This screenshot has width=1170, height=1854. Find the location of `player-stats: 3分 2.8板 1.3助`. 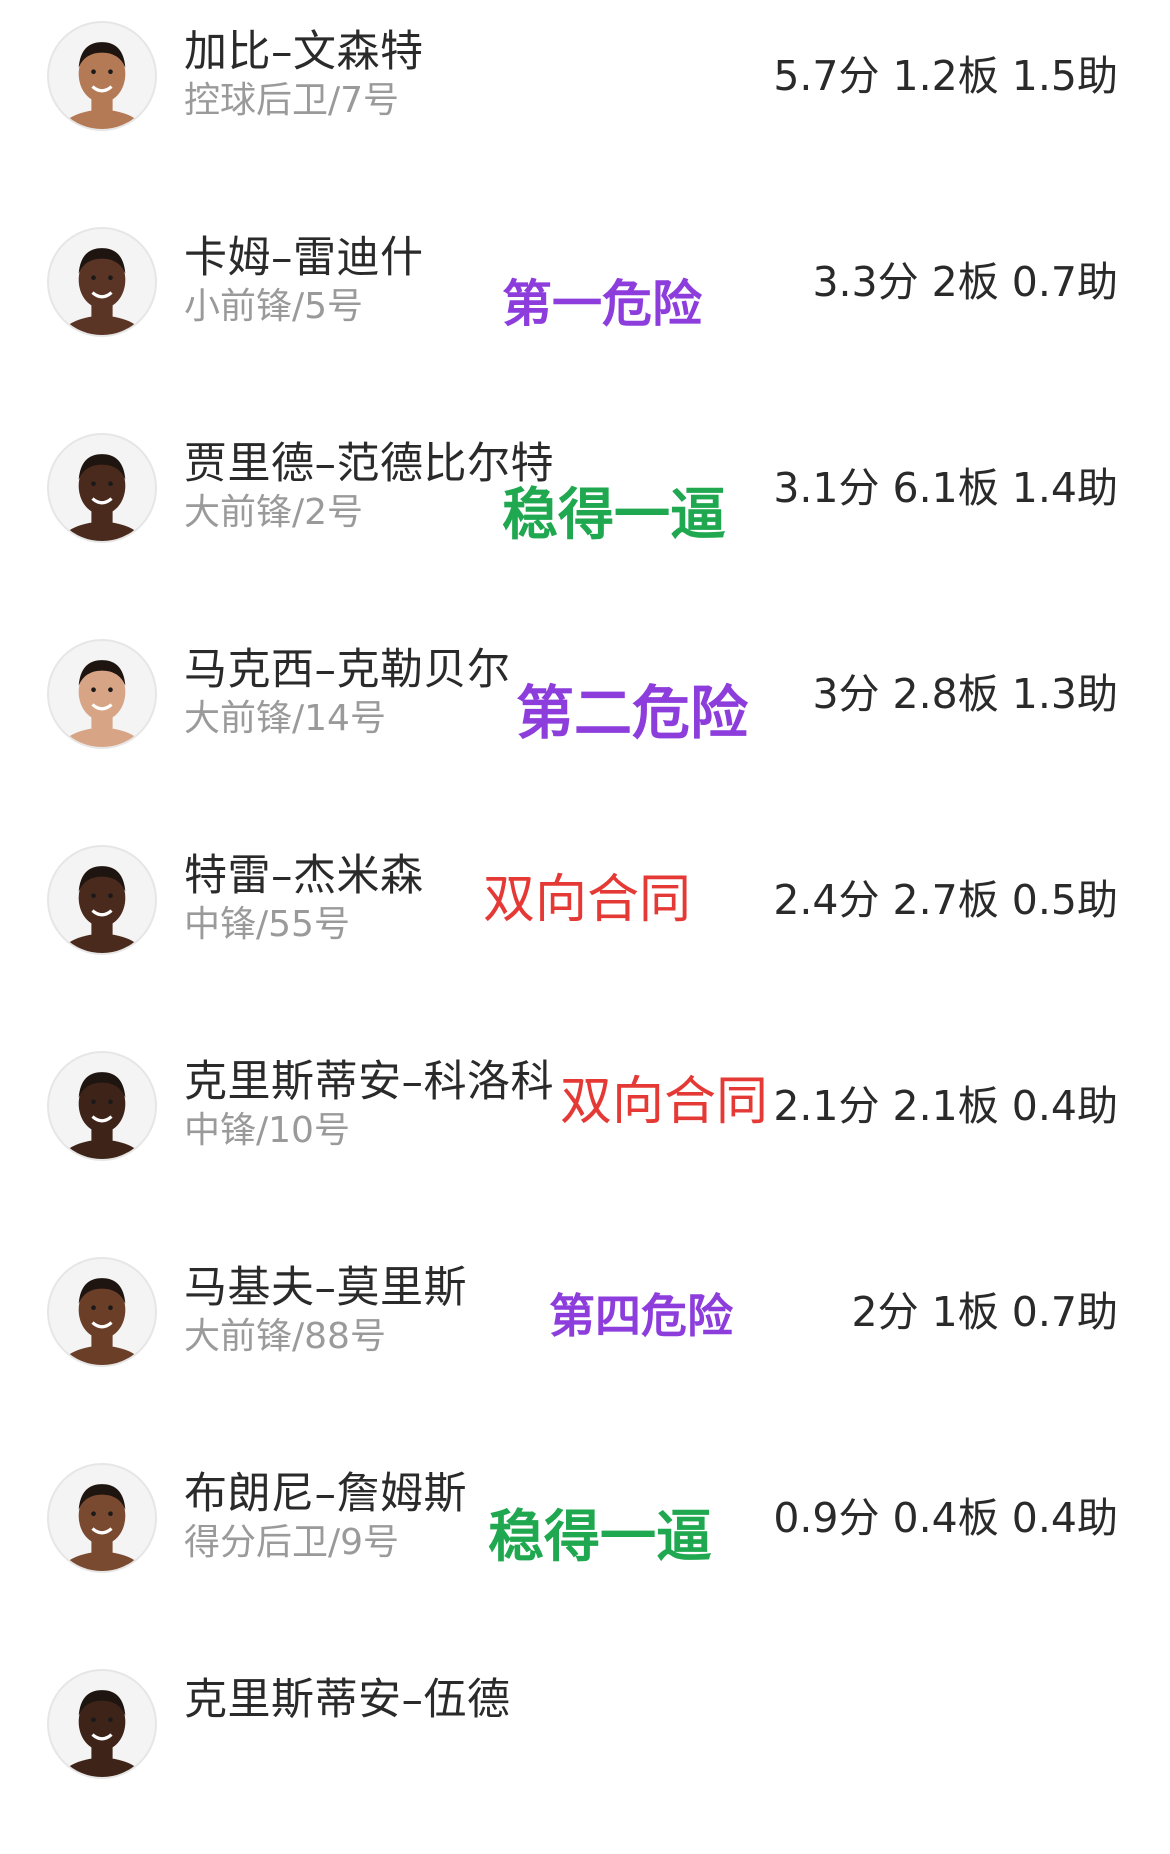

player-stats: 3分 2.8板 1.3助 is located at coordinates (965, 694).